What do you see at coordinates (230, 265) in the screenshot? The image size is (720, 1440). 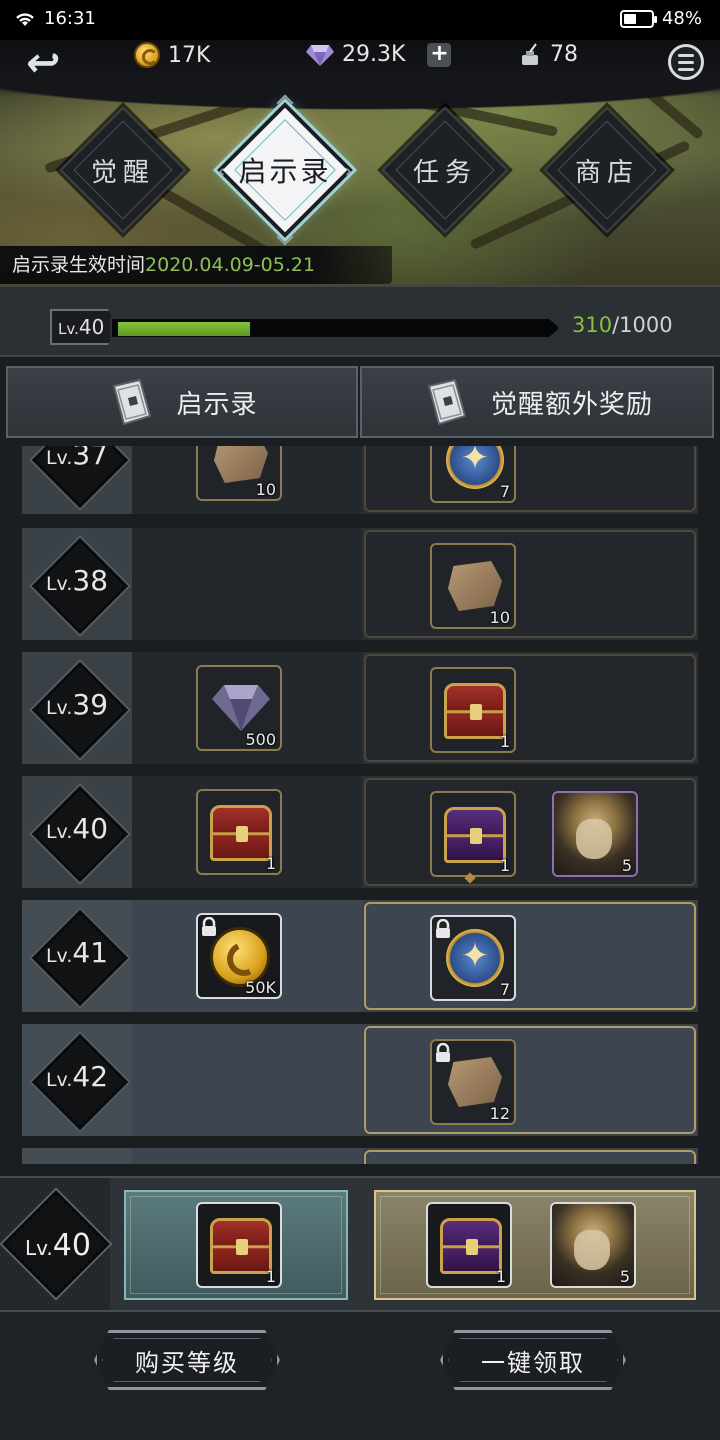 I see `validity-dates: 2020.04.09-05.21` at bounding box center [230, 265].